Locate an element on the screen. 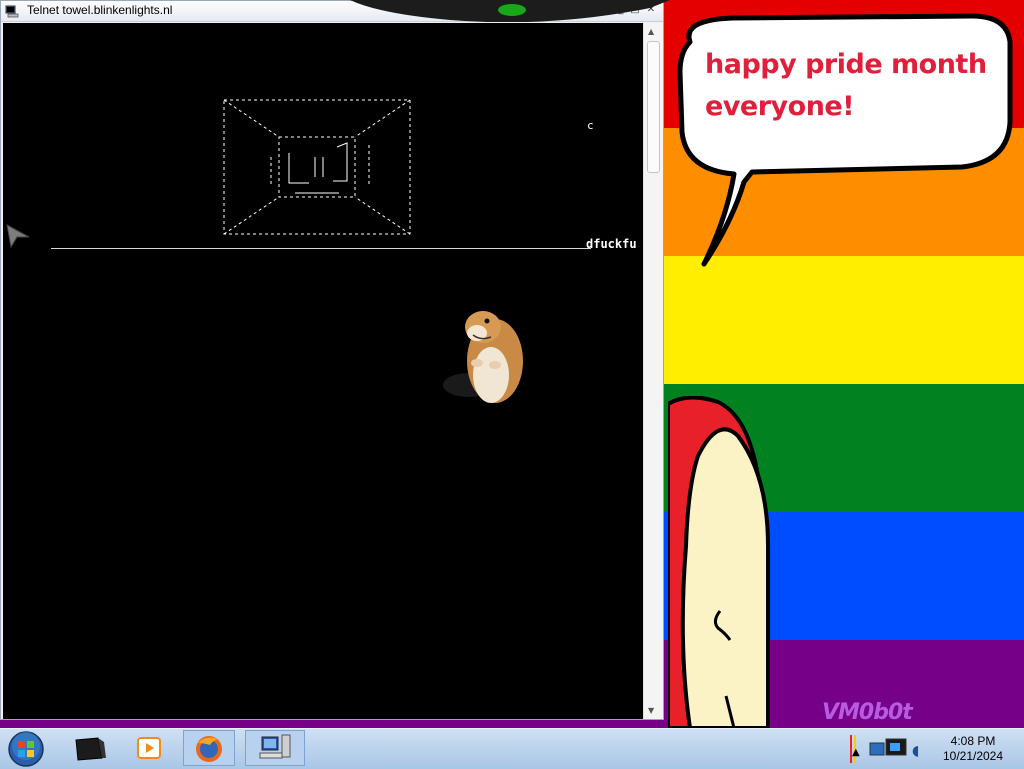  scroll-thumb is located at coordinates (653, 107).